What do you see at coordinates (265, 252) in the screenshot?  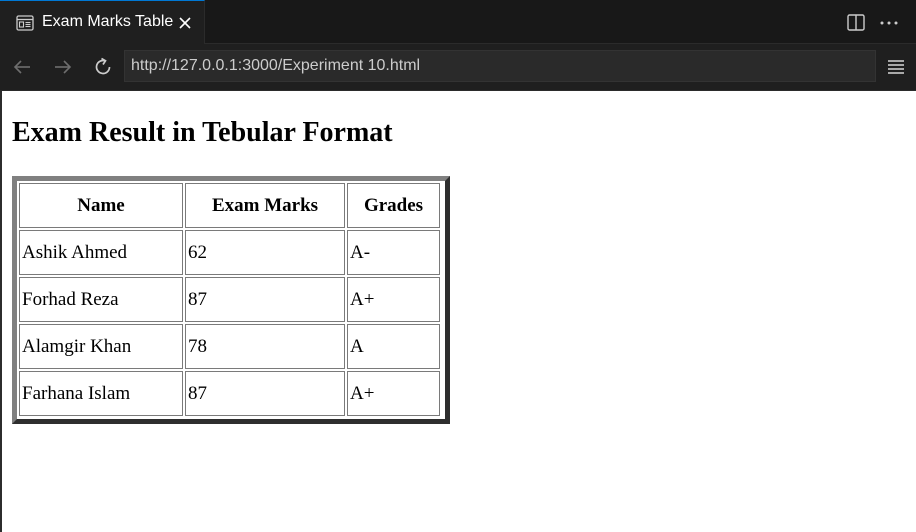 I see `cell-marks: 62` at bounding box center [265, 252].